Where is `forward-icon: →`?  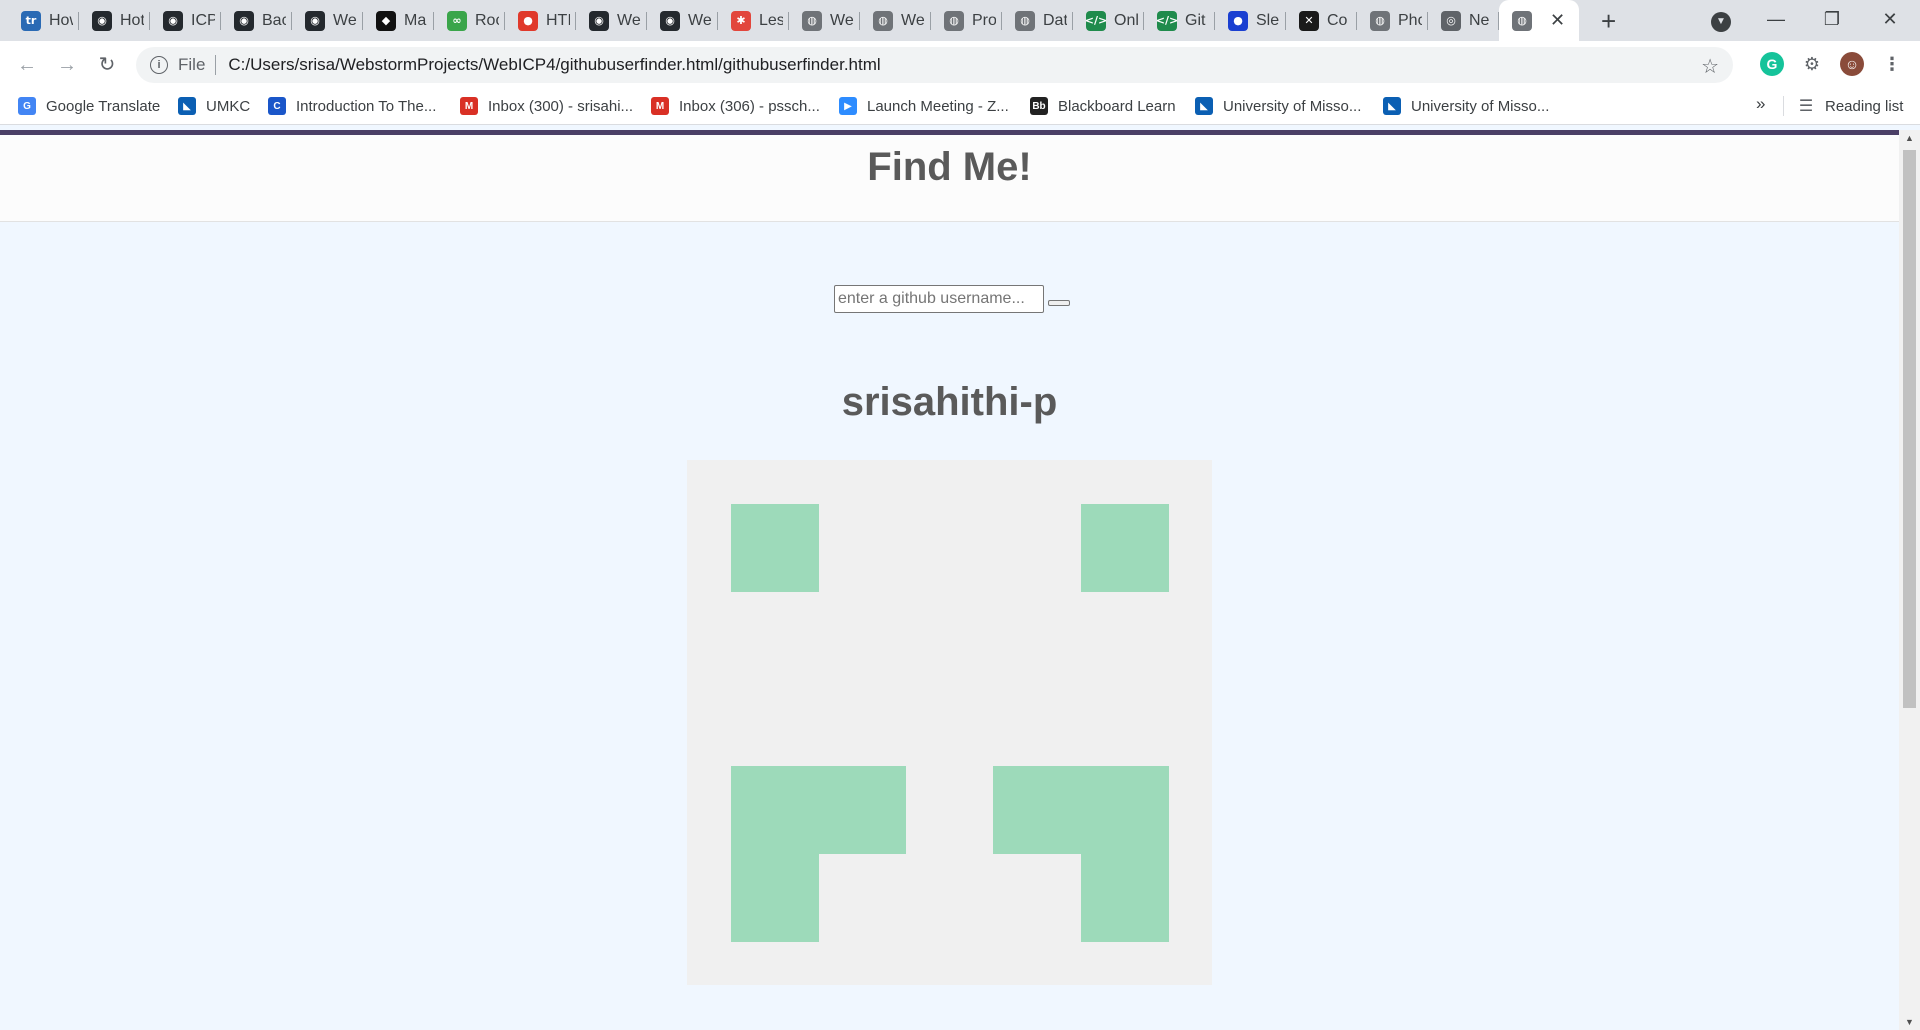 forward-icon: → is located at coordinates (67, 65).